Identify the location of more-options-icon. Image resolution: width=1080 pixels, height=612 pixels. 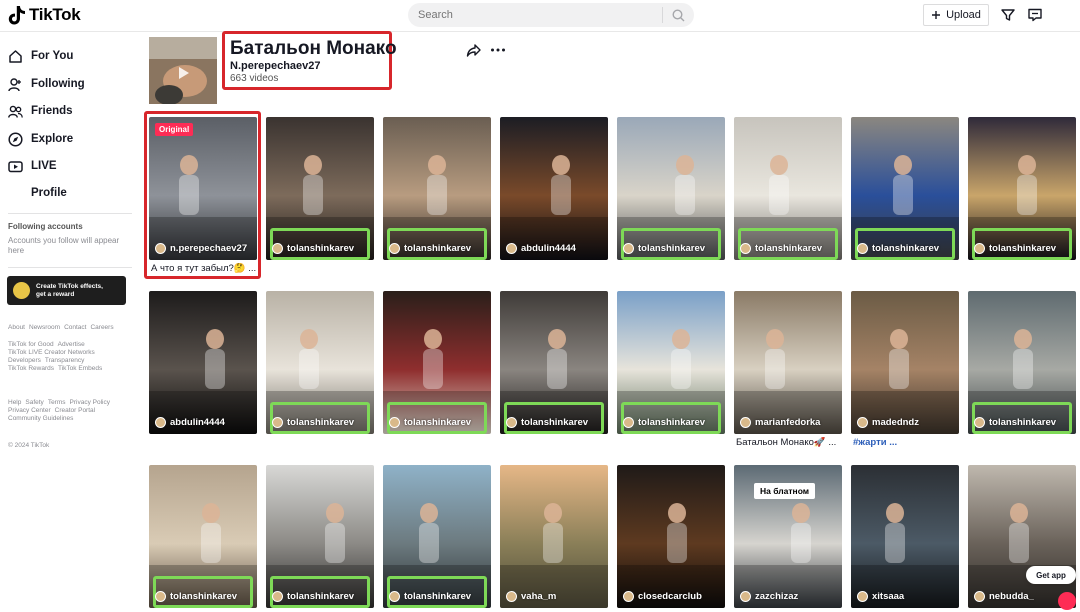
(498, 50).